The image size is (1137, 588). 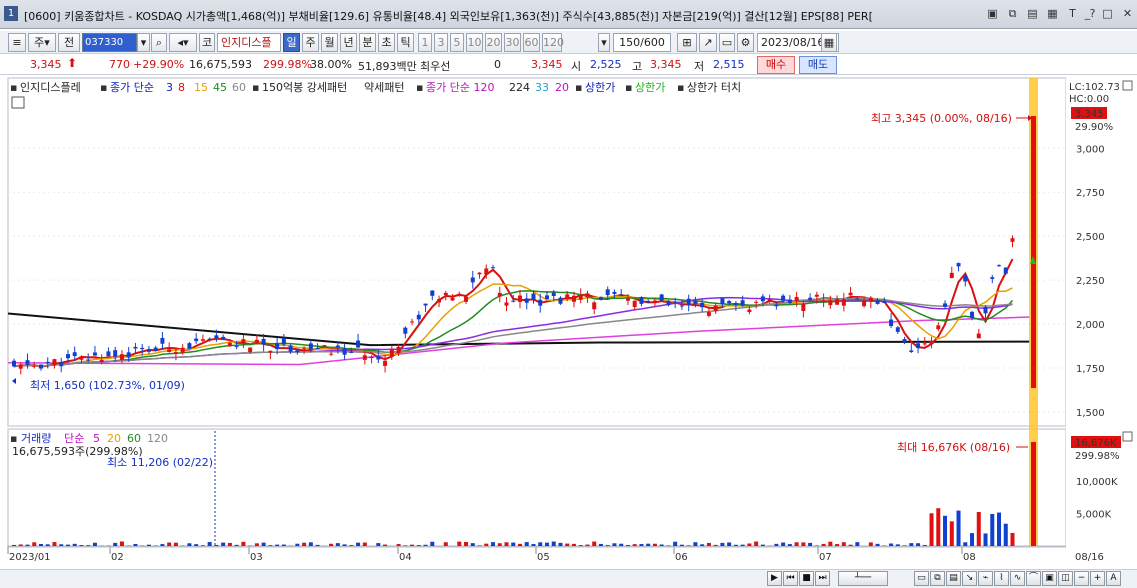 What do you see at coordinates (818, 65) in the screenshot?
I see `sell-button: 매도` at bounding box center [818, 65].